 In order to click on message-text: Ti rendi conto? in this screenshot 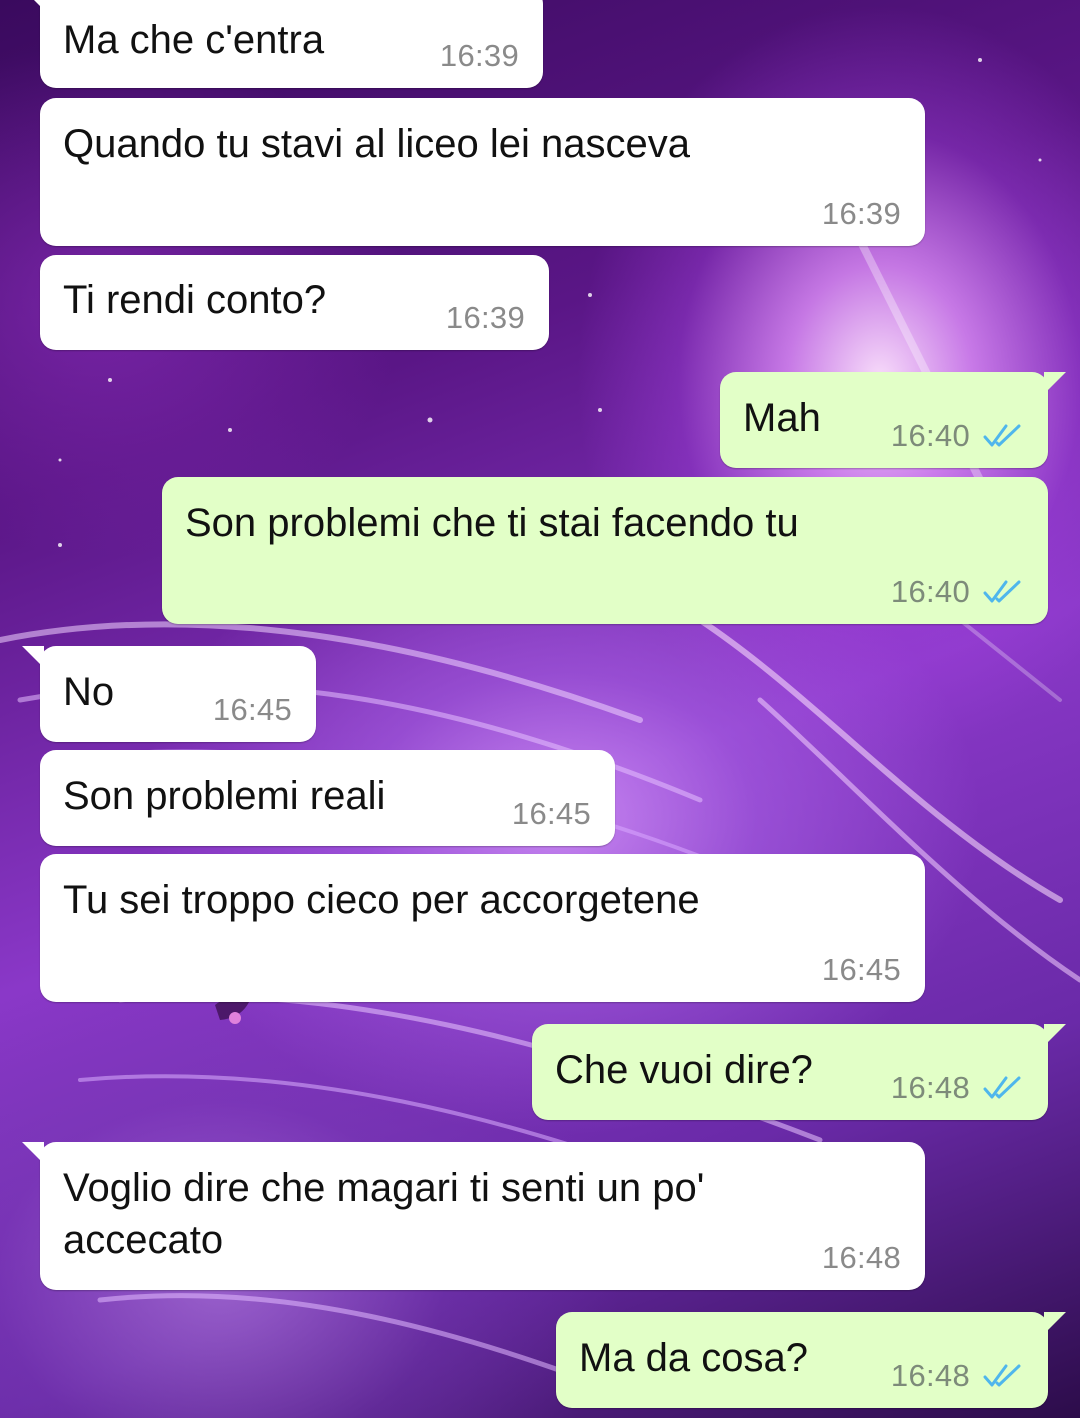, I will do `click(195, 300)`.